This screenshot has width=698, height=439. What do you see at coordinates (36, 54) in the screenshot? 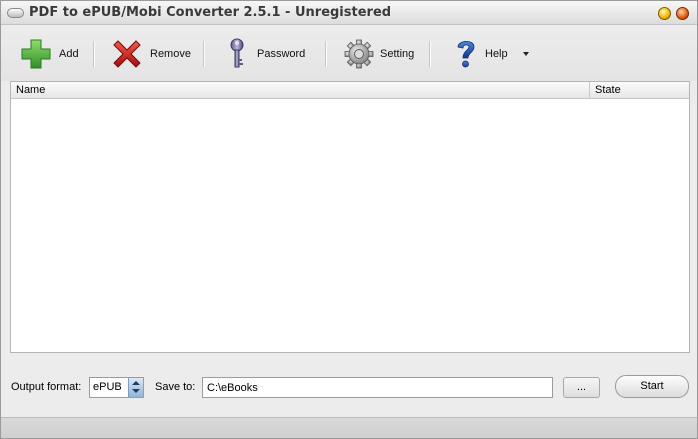
I see `plus-icon` at bounding box center [36, 54].